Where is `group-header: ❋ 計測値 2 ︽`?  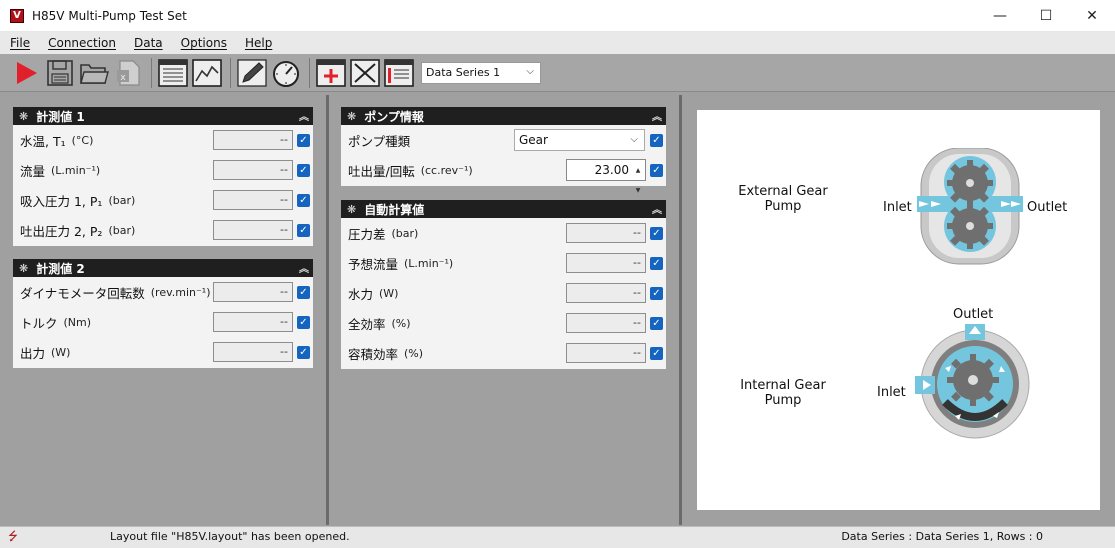 group-header: ❋ 計測値 2 ︽ is located at coordinates (163, 268).